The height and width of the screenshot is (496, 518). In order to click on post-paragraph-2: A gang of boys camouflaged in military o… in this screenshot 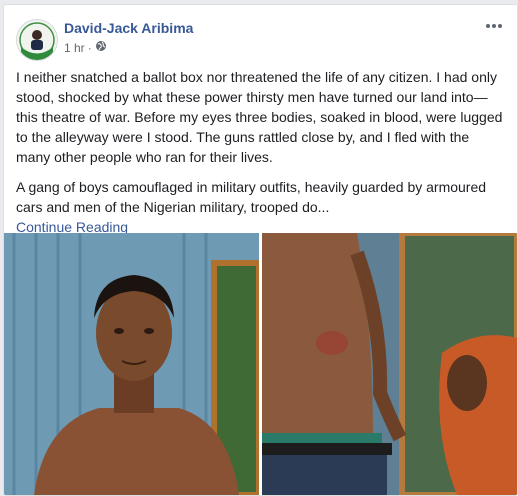, I will do `click(261, 207)`.